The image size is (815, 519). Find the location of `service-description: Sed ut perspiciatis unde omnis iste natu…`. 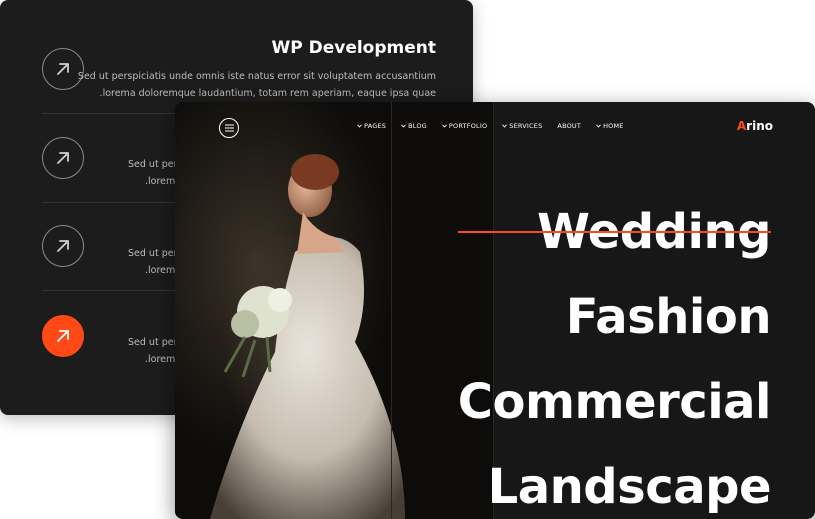

service-description: Sed ut perspiciatis unde omnis iste natu… is located at coordinates (256, 85).